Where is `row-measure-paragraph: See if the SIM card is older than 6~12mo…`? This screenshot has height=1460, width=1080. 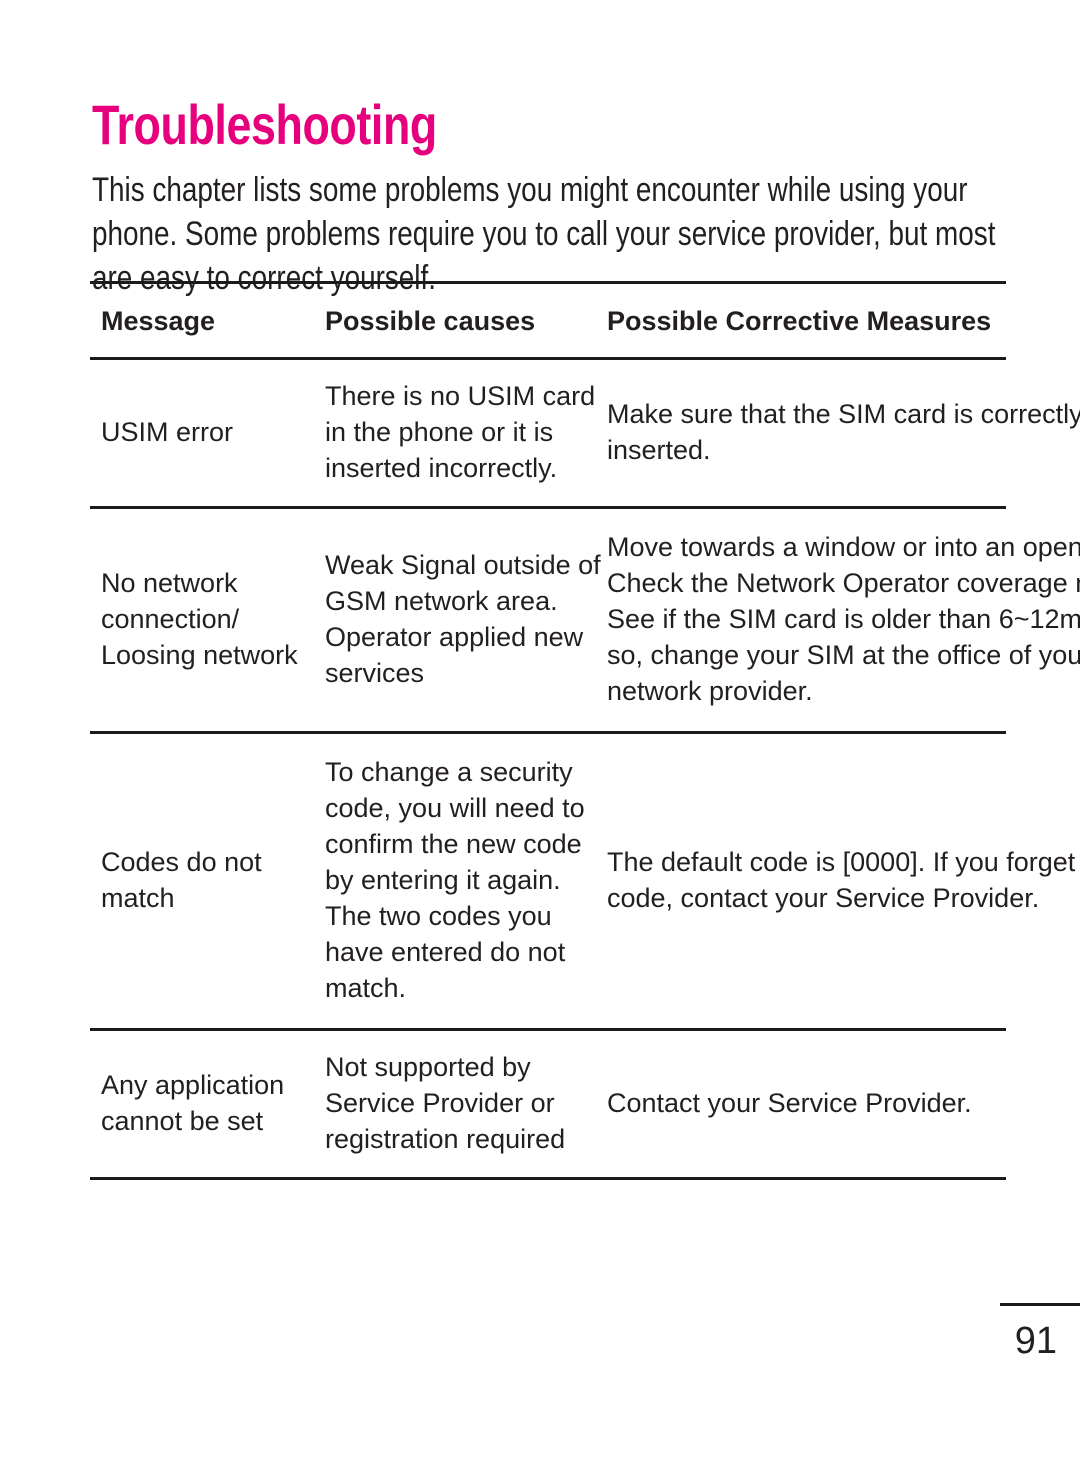
row-measure-paragraph: See if the SIM card is older than 6~12mo… is located at coordinates (843, 619).